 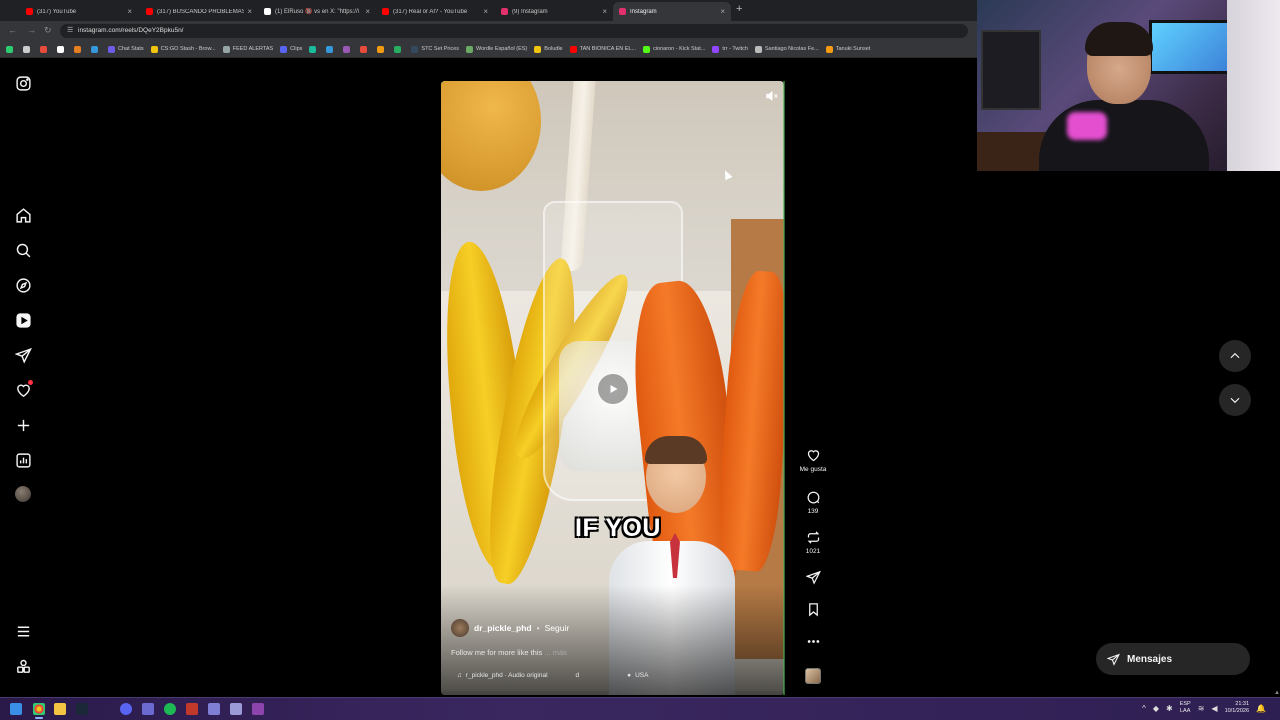 What do you see at coordinates (247, 49) in the screenshot?
I see `bookmark-item: FEED ALERTAS` at bounding box center [247, 49].